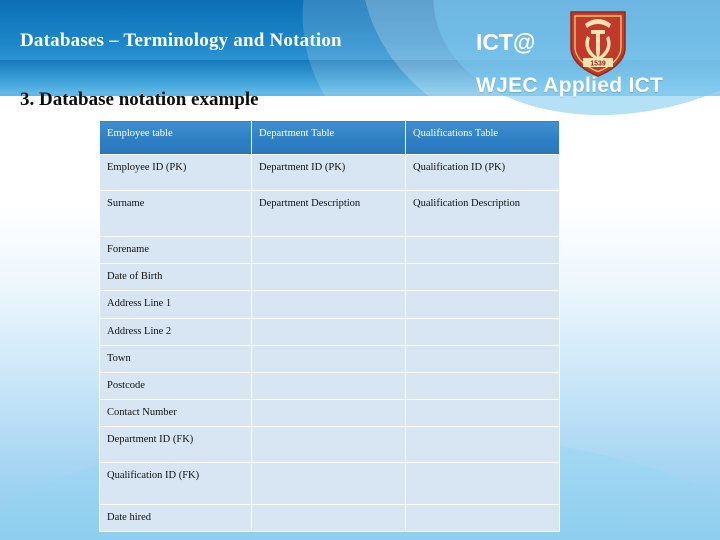  I want to click on table-row: Contact Number, so click(329, 413).